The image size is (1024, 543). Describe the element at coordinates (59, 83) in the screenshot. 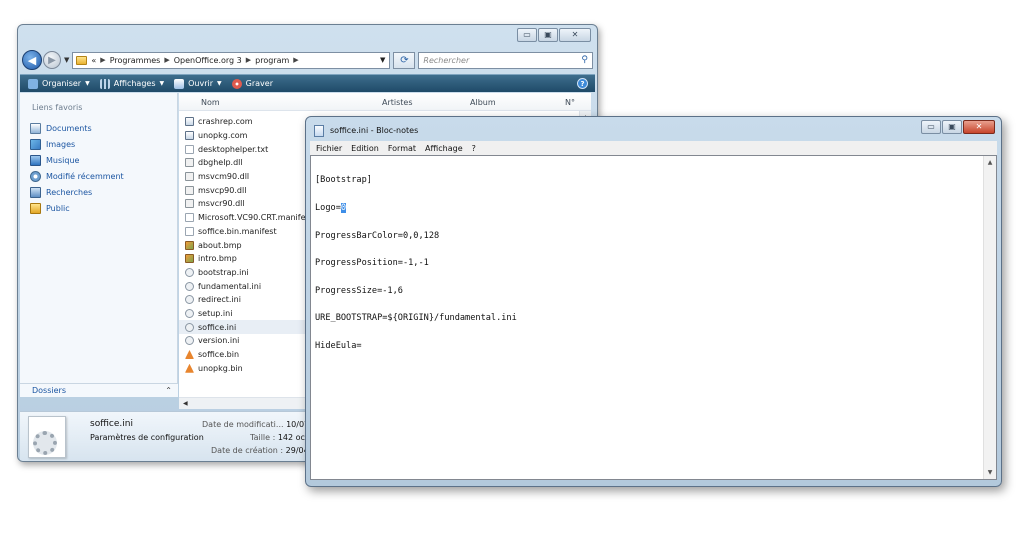

I see `organize-button: Organiser ▼` at that location.